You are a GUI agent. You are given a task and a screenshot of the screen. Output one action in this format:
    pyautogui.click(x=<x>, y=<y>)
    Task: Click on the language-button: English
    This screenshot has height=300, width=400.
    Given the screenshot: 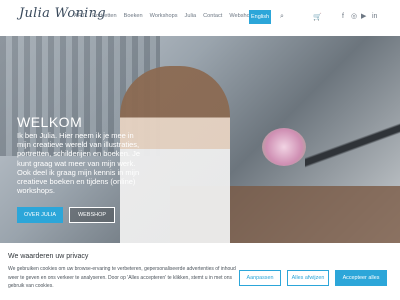 What is the action you would take?
    pyautogui.click(x=260, y=17)
    